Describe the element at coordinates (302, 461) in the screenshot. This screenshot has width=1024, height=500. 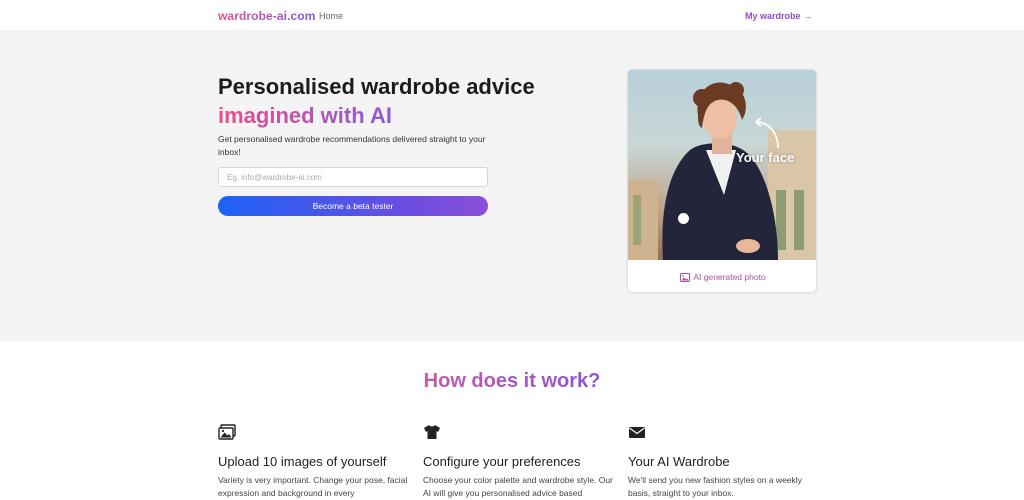
I see `feature-title: Upload 10 images of yourself` at that location.